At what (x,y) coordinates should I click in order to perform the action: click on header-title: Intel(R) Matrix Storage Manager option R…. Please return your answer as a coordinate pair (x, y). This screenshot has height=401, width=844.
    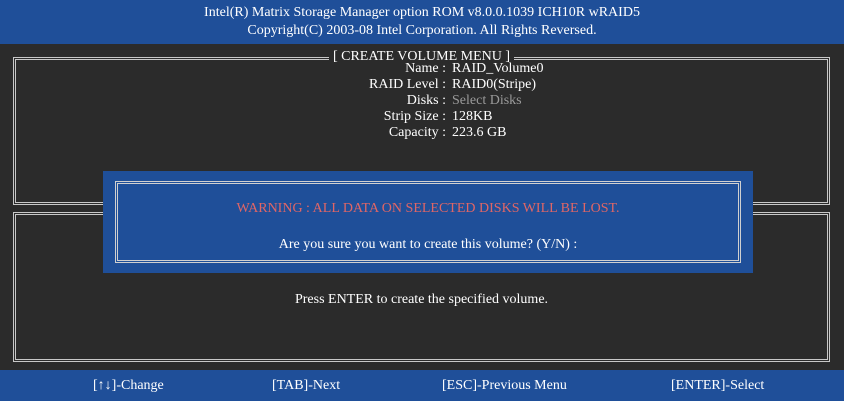
    Looking at the image, I should click on (422, 12).